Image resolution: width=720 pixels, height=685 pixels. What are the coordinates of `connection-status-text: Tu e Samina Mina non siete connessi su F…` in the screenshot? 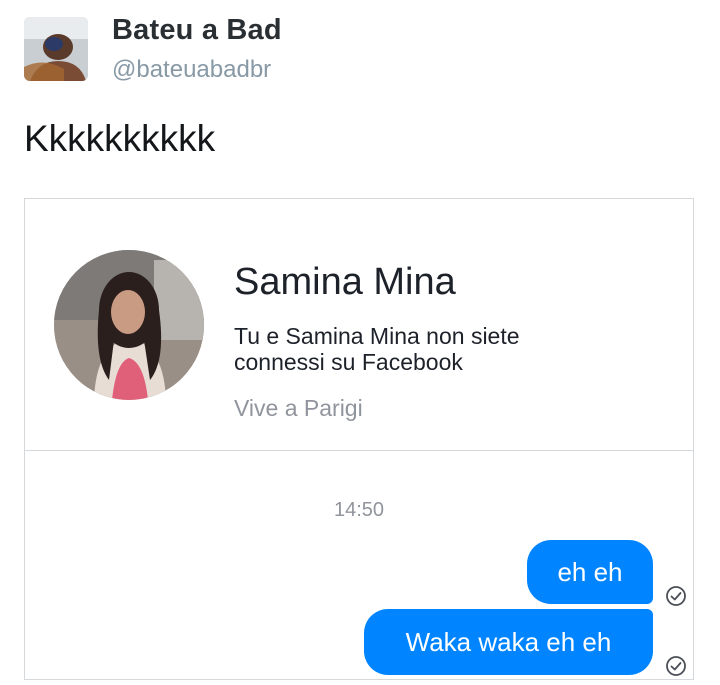 It's located at (377, 349).